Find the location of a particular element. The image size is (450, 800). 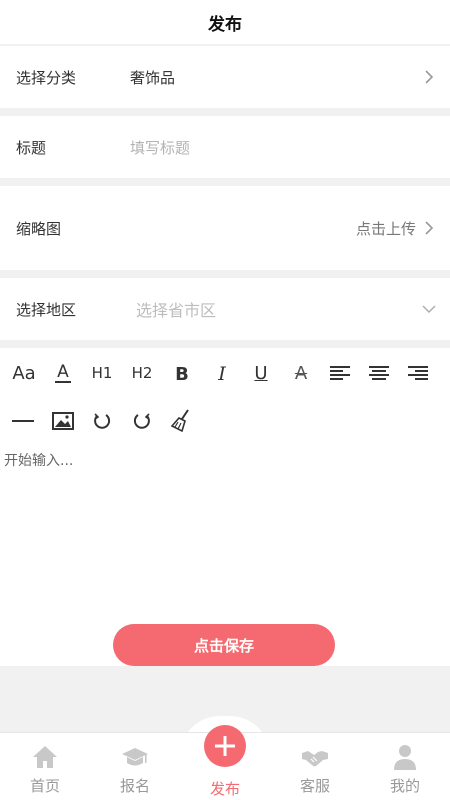

font-color-button: A is located at coordinates (63, 373).